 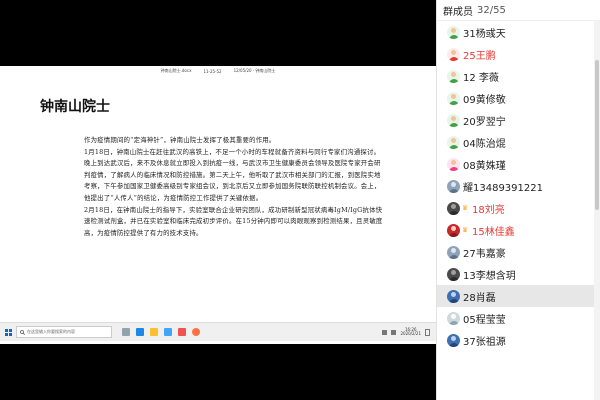 What do you see at coordinates (479, 56) in the screenshot?
I see `member-name: 25王鹏` at bounding box center [479, 56].